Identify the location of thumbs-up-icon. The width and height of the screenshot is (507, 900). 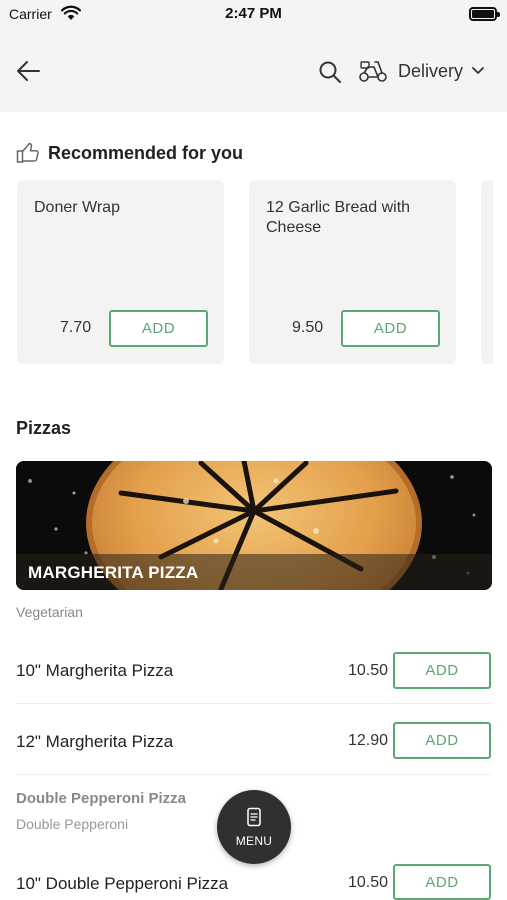
(27, 152).